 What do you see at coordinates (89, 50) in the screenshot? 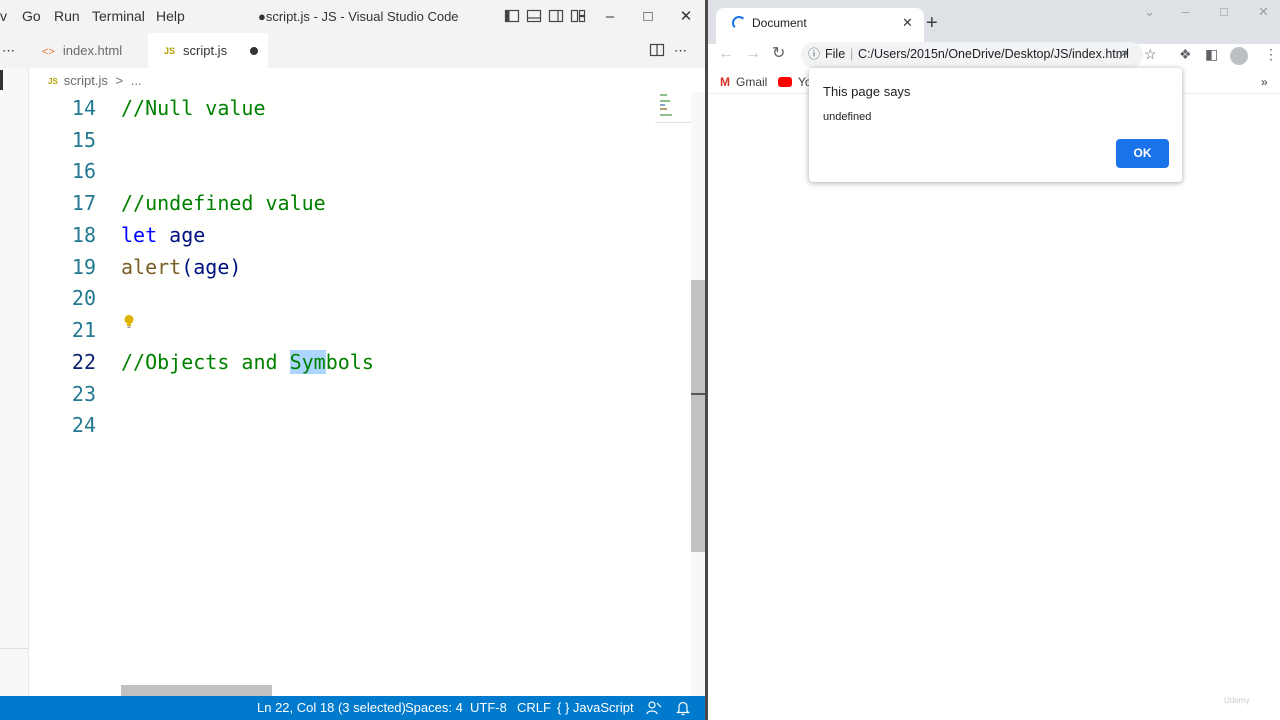
I see `tab-index-html: <> index.html` at bounding box center [89, 50].